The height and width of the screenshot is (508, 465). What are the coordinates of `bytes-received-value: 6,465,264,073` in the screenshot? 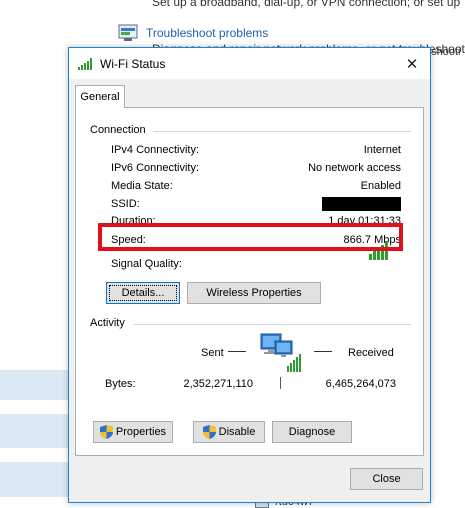 It's located at (360, 384).